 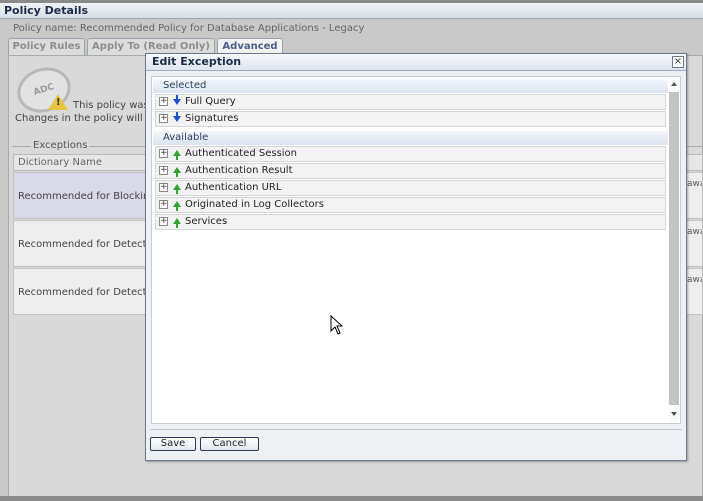 I want to click on window-title: Policy Details, so click(x=351, y=11).